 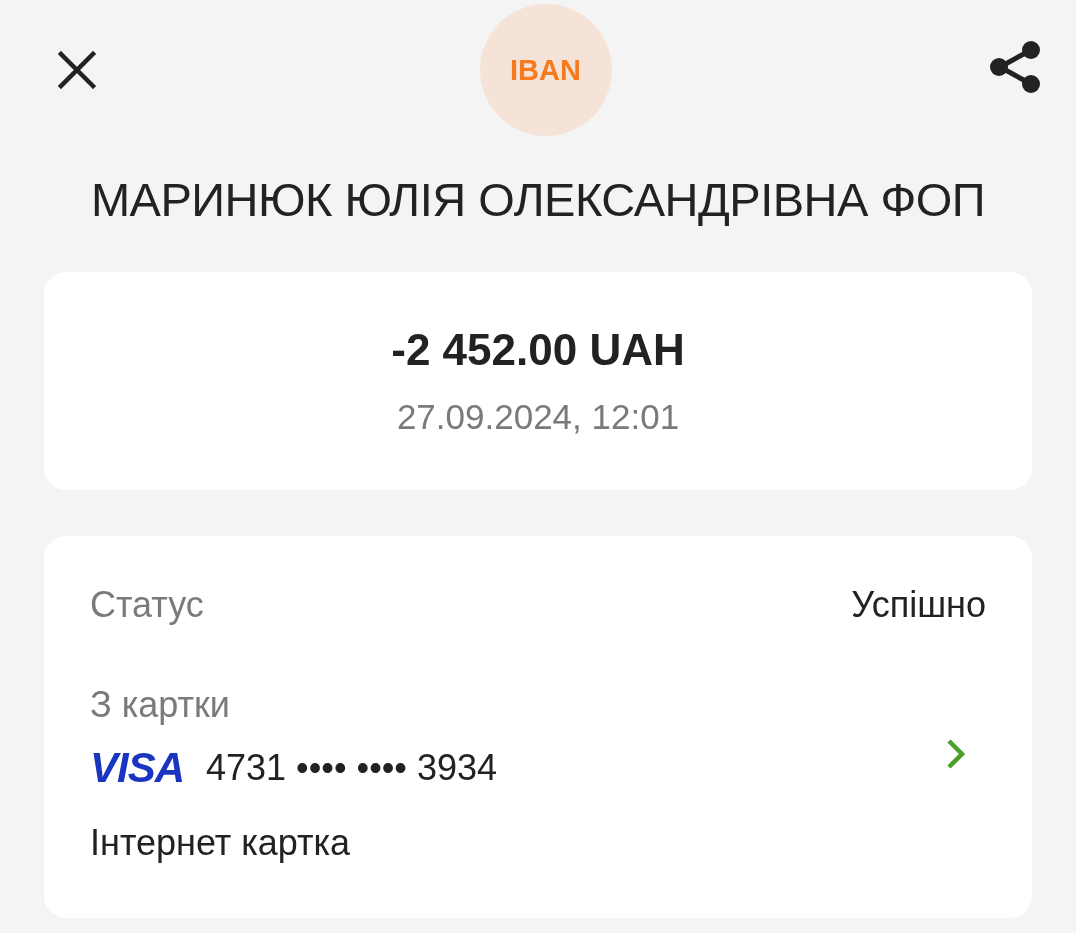 I want to click on iban-logo: IBAN, so click(x=545, y=70).